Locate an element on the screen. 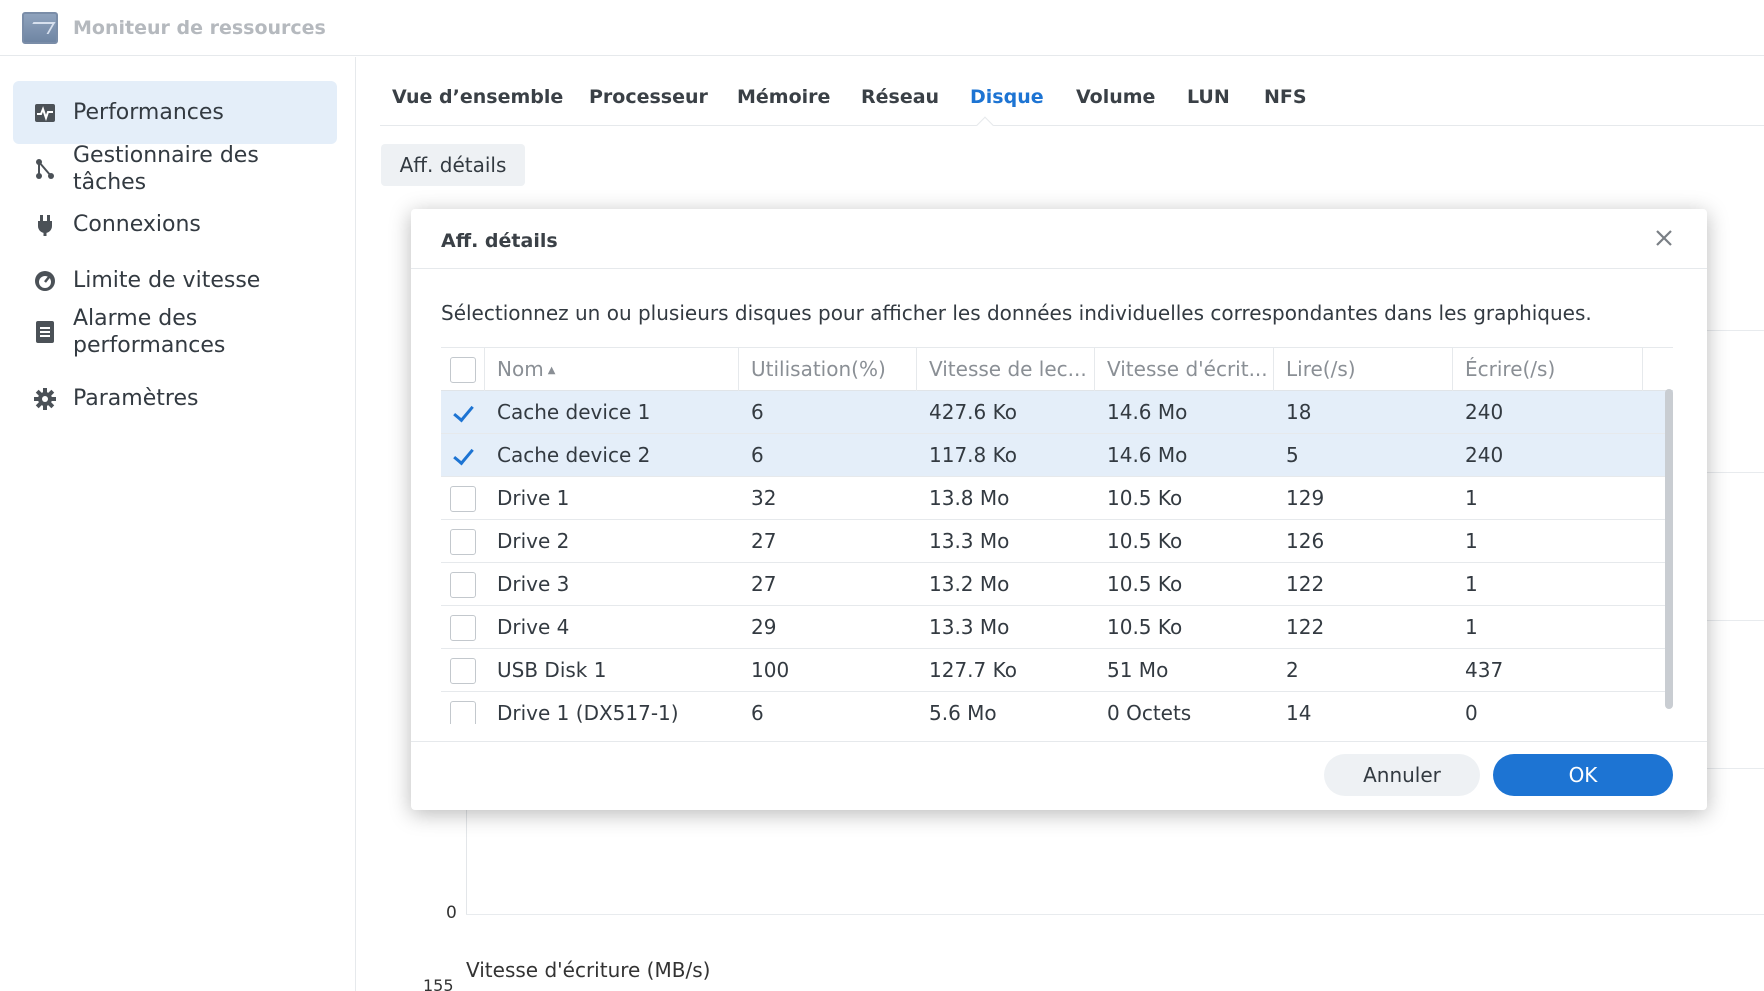 The image size is (1764, 991). cell-writes: 437 is located at coordinates (1484, 670).